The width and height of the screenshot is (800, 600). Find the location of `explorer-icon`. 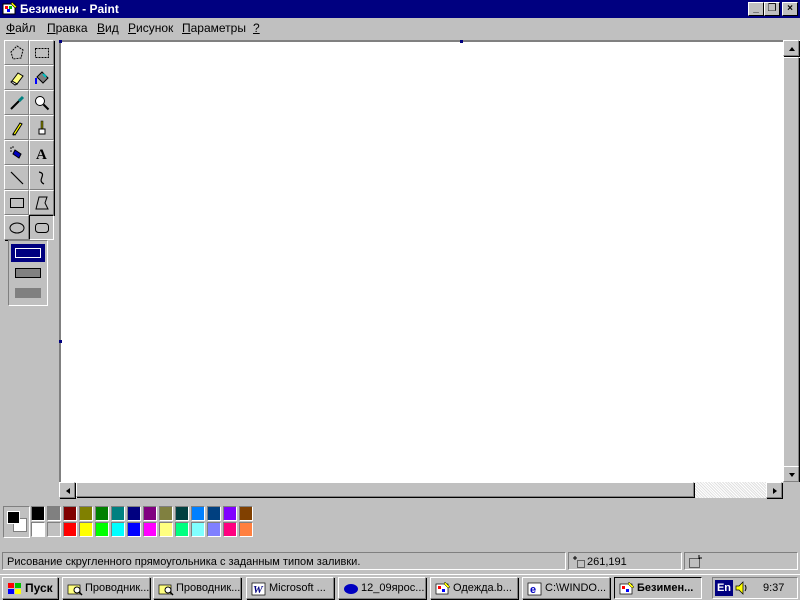

explorer-icon is located at coordinates (166, 590).